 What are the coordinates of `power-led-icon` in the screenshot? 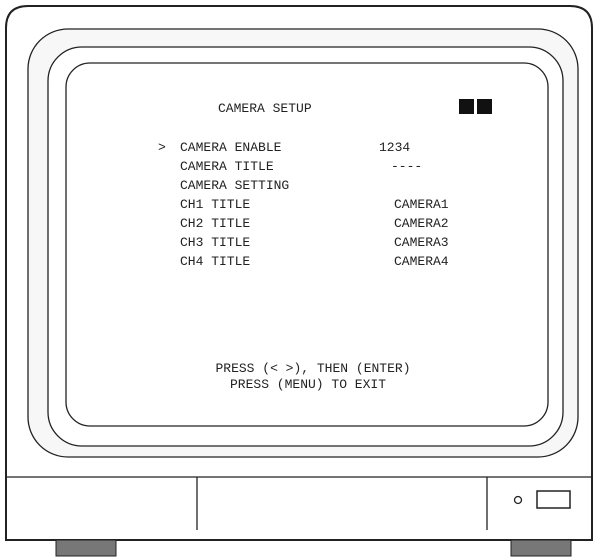 It's located at (518, 500).